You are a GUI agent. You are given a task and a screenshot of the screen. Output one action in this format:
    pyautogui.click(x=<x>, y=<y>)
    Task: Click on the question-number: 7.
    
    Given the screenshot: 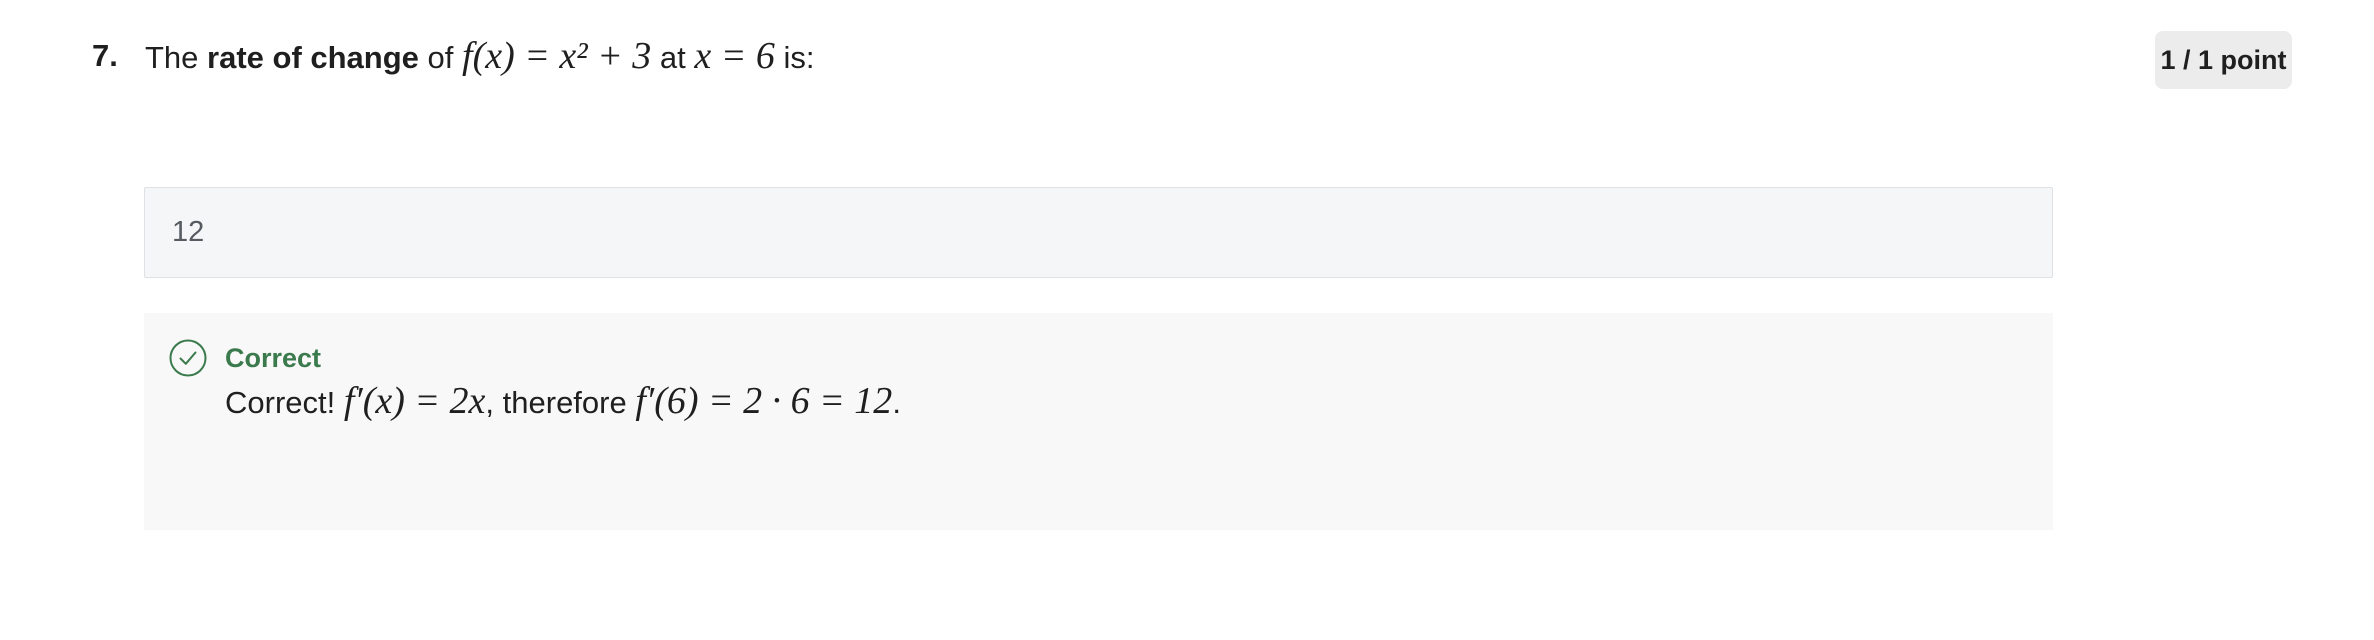 What is the action you would take?
    pyautogui.click(x=105, y=55)
    